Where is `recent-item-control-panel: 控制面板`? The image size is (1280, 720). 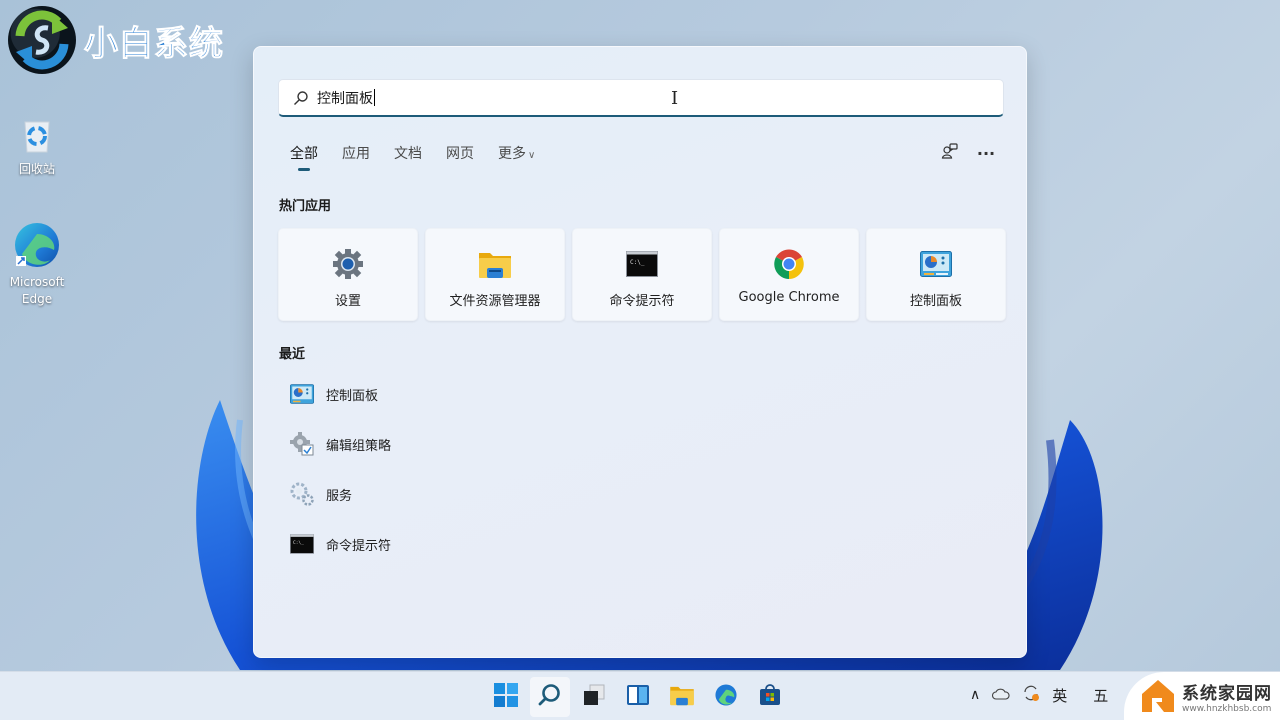 recent-item-control-panel: 控制面板 is located at coordinates (428, 394).